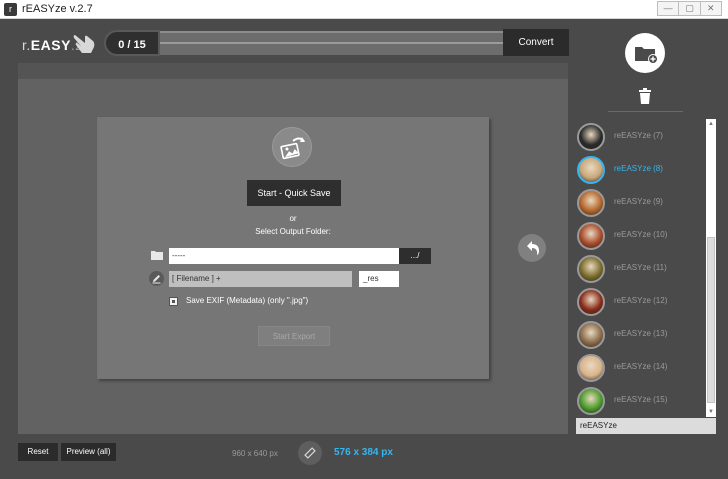 This screenshot has width=728, height=479. I want to click on minimize-button: —, so click(668, 8).